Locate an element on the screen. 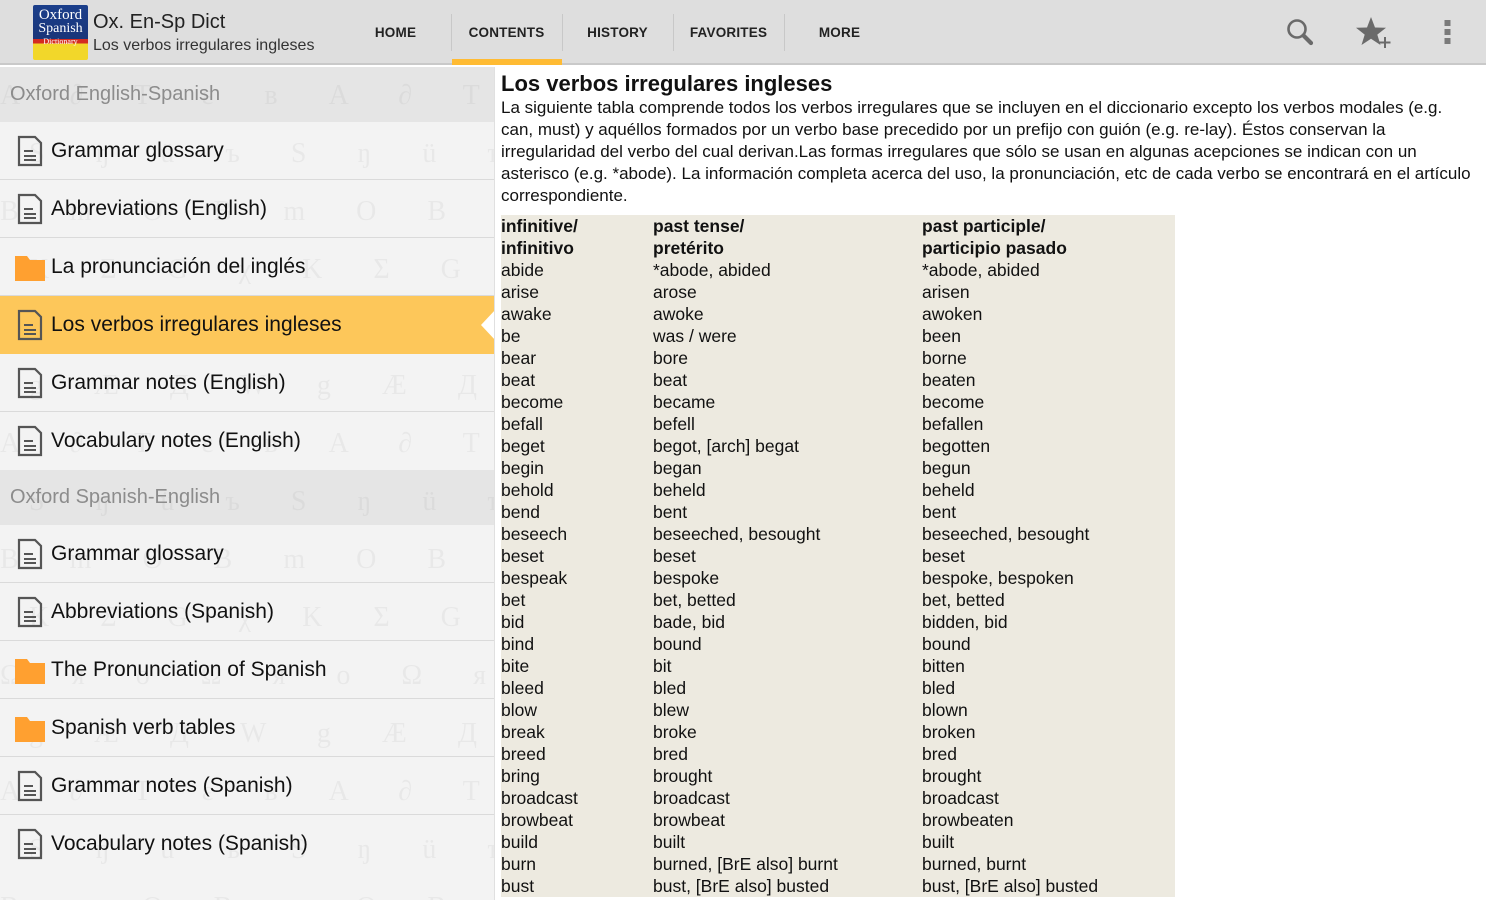 The height and width of the screenshot is (900, 1486). header-past-participle: past participle/participio pasado is located at coordinates (994, 237).